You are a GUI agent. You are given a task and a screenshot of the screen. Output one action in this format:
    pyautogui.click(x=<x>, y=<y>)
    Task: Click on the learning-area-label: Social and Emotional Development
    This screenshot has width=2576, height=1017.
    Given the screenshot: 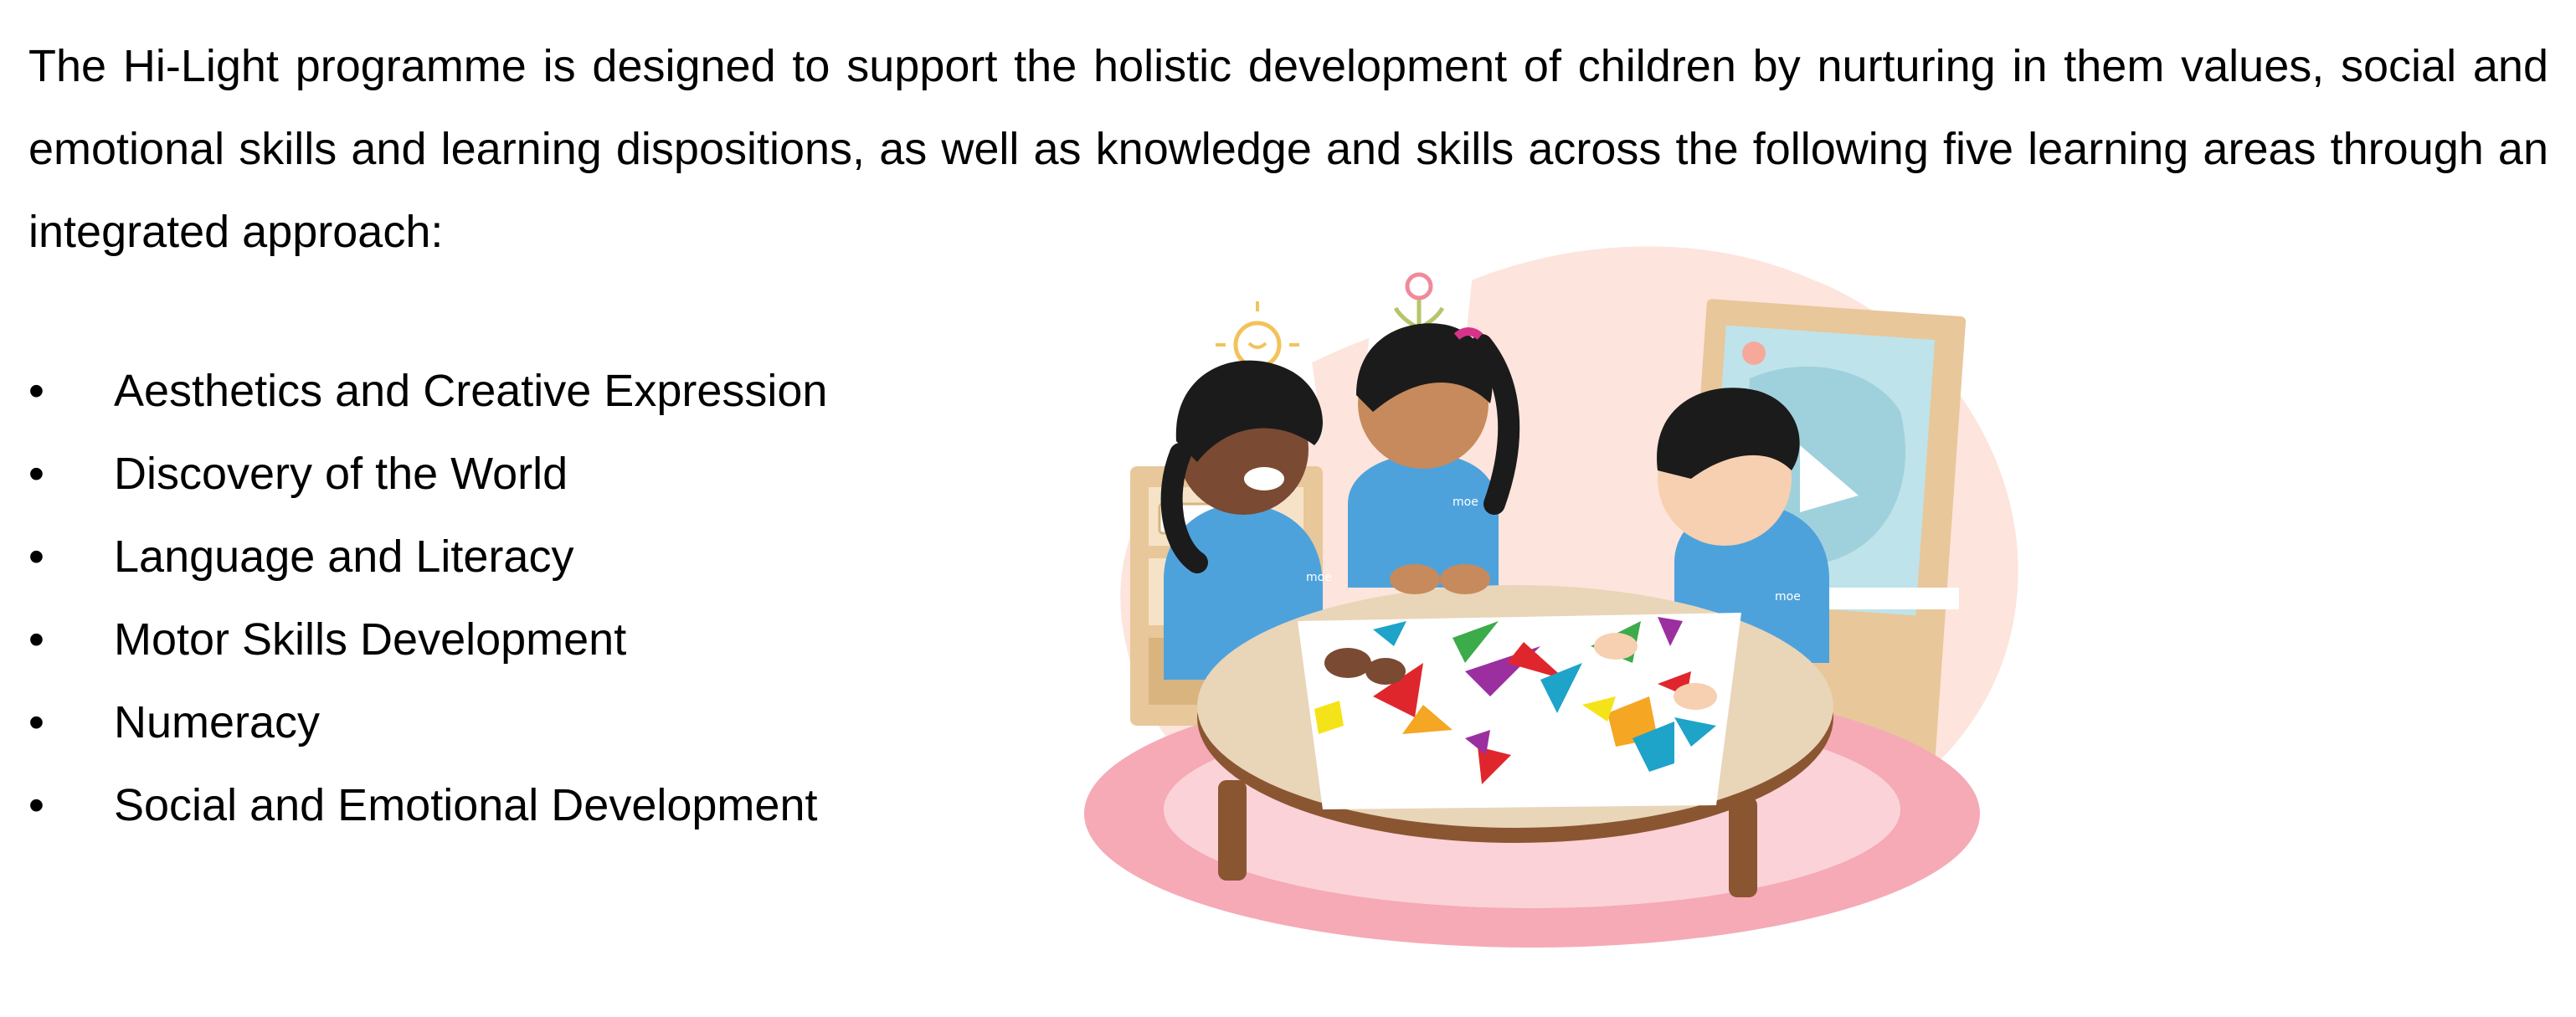 What is the action you would take?
    pyautogui.click(x=466, y=805)
    